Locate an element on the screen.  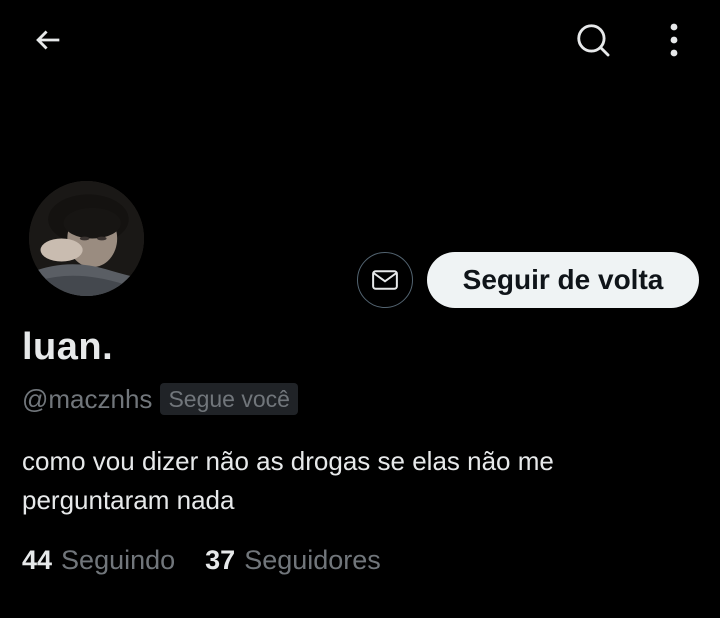
followers-link: 37 Seguidores is located at coordinates (293, 560).